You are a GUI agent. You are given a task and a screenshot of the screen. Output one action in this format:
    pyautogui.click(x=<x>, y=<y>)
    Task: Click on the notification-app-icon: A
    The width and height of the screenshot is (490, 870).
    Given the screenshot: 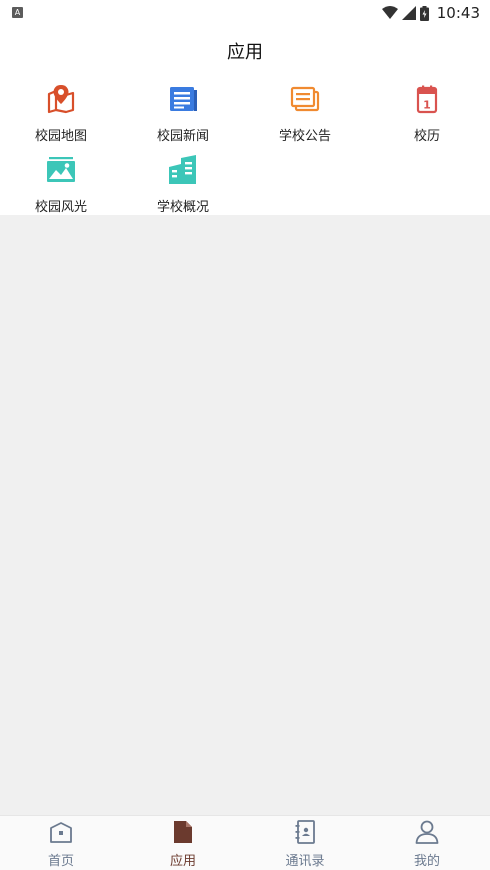 What is the action you would take?
    pyautogui.click(x=17, y=12)
    